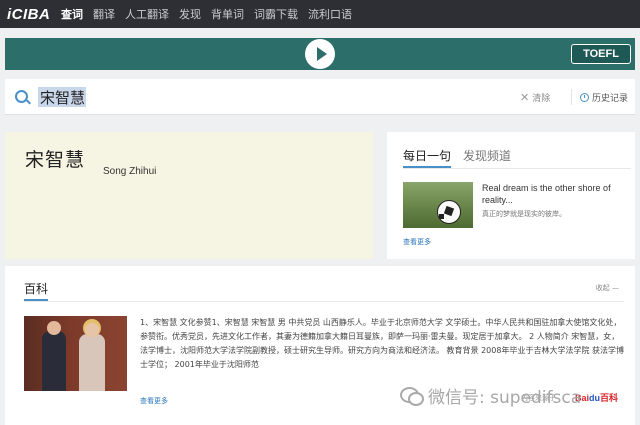 This screenshot has width=640, height=425. What do you see at coordinates (541, 99) in the screenshot?
I see `clear-label: 清除` at bounding box center [541, 99].